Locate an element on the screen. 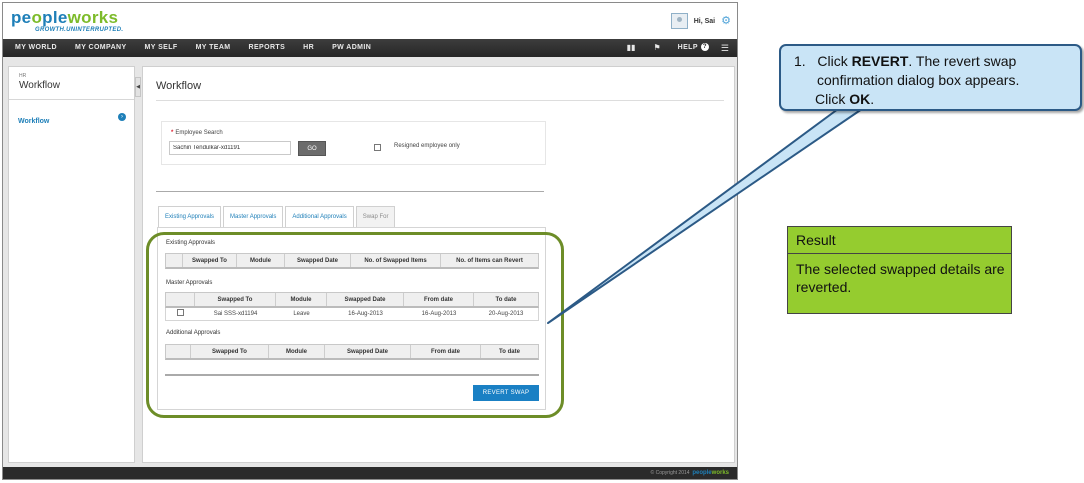 Image resolution: width=1084 pixels, height=483 pixels. sidebar-title: Workflow is located at coordinates (39, 85).